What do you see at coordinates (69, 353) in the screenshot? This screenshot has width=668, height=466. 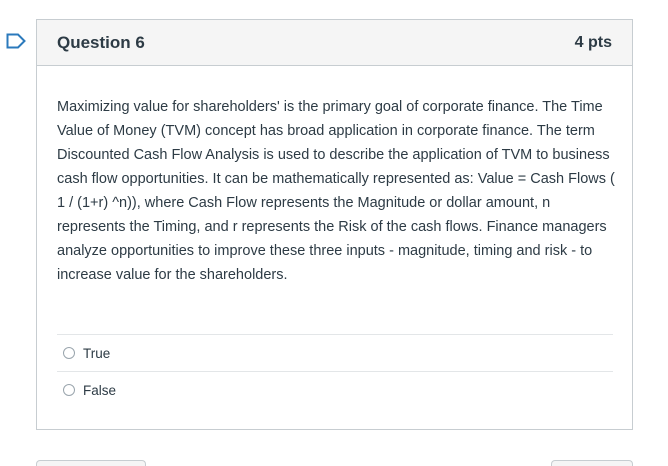 I see `radio-button-true` at bounding box center [69, 353].